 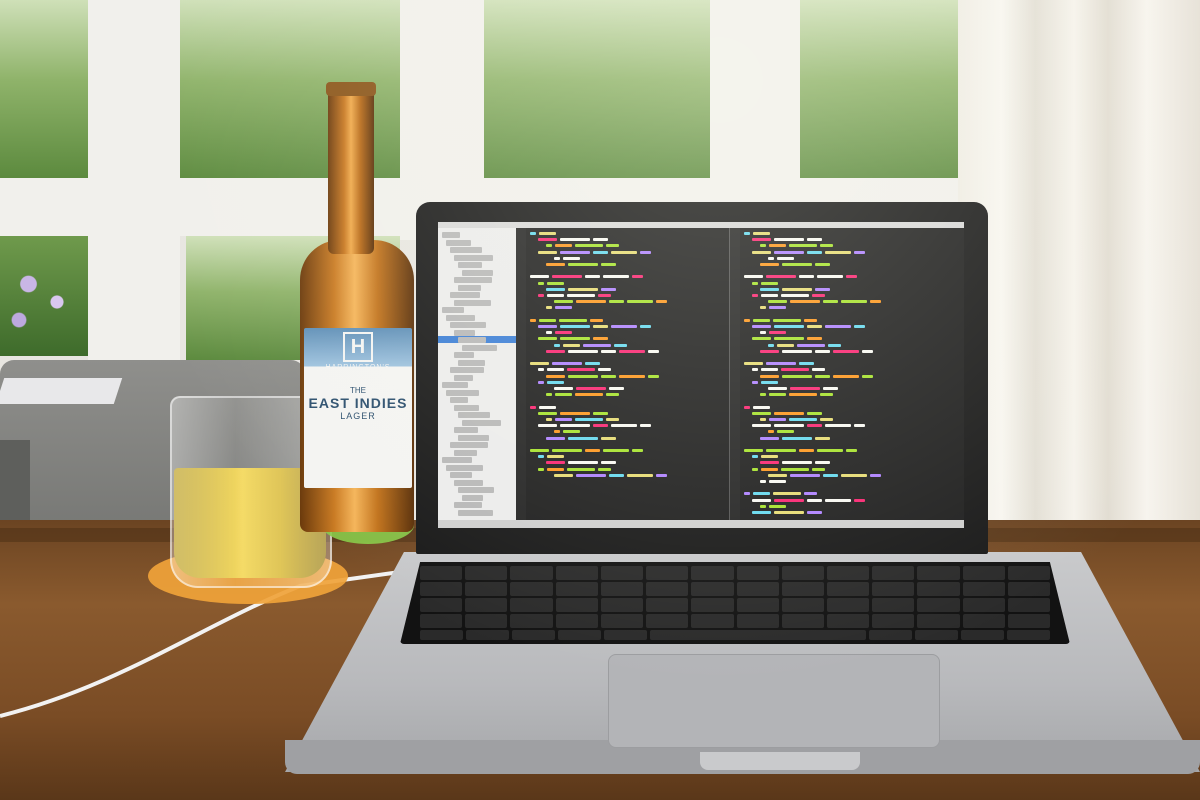 What do you see at coordinates (774, 701) in the screenshot?
I see `trackpad` at bounding box center [774, 701].